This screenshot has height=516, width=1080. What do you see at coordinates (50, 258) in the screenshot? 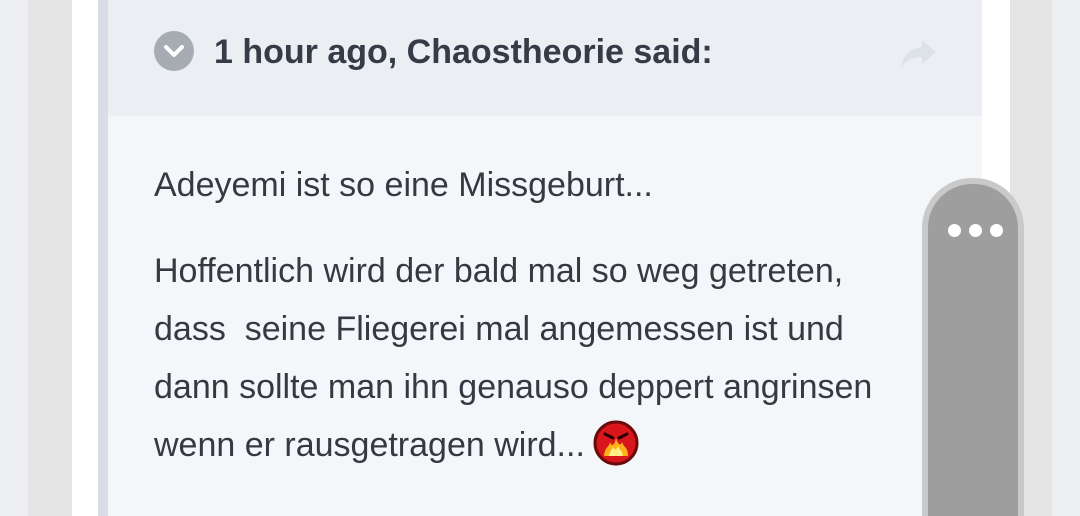
I see `left-rail` at bounding box center [50, 258].